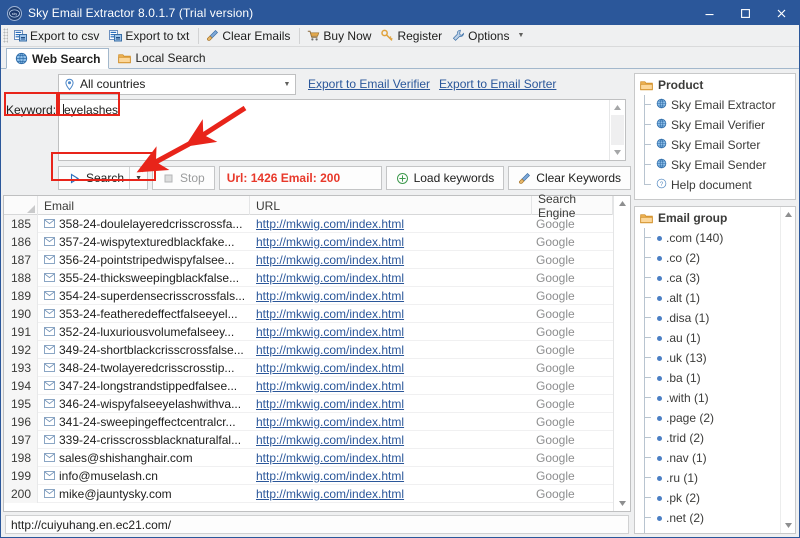 The image size is (800, 538). I want to click on email-group-item-11: .trid (2), so click(712, 438).